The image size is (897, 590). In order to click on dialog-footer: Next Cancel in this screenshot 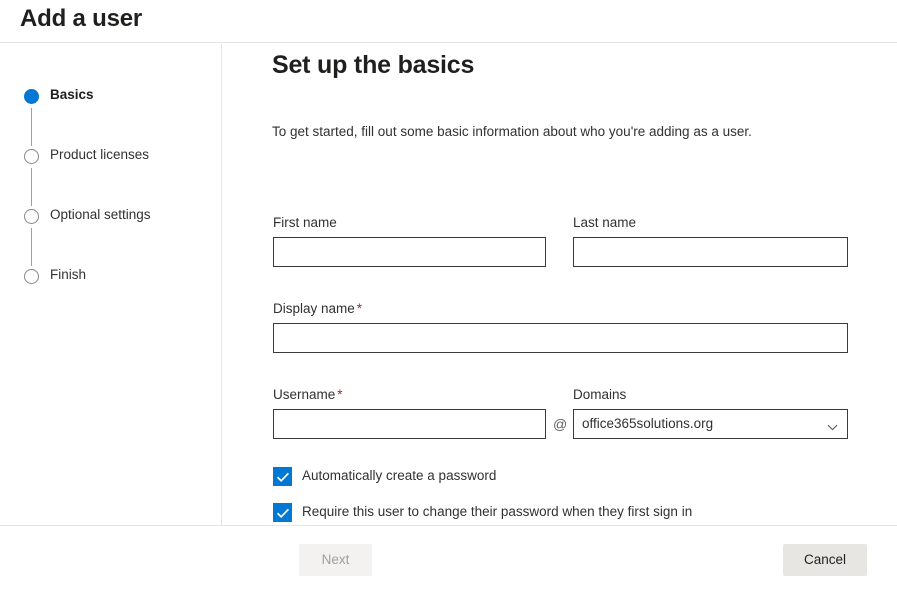, I will do `click(448, 557)`.